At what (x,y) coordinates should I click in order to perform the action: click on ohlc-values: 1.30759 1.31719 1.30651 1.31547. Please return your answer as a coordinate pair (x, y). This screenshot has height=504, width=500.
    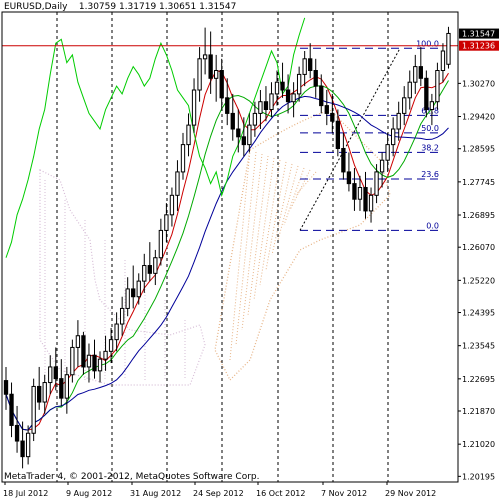
    Looking at the image, I should click on (157, 7).